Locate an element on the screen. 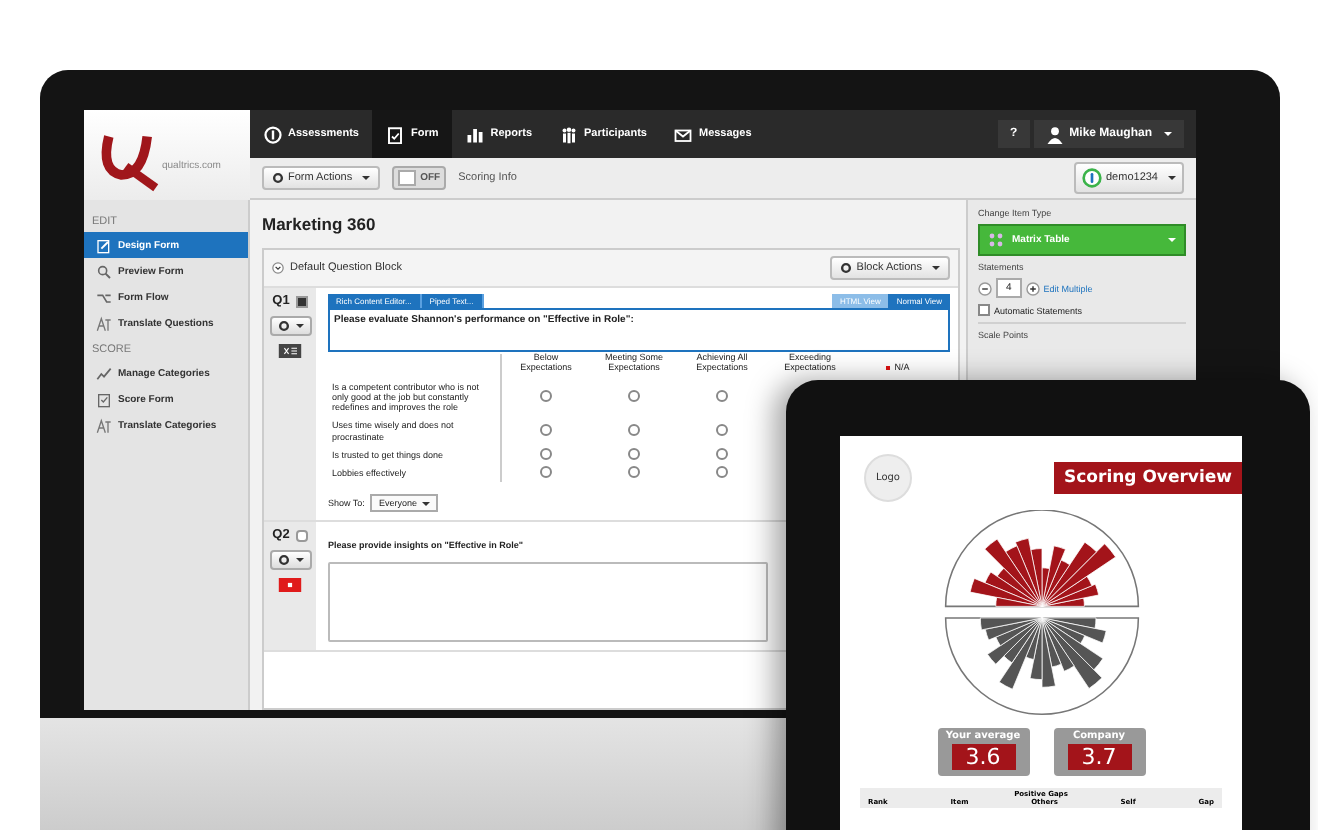  text-entry-type-icon is located at coordinates (290, 585).